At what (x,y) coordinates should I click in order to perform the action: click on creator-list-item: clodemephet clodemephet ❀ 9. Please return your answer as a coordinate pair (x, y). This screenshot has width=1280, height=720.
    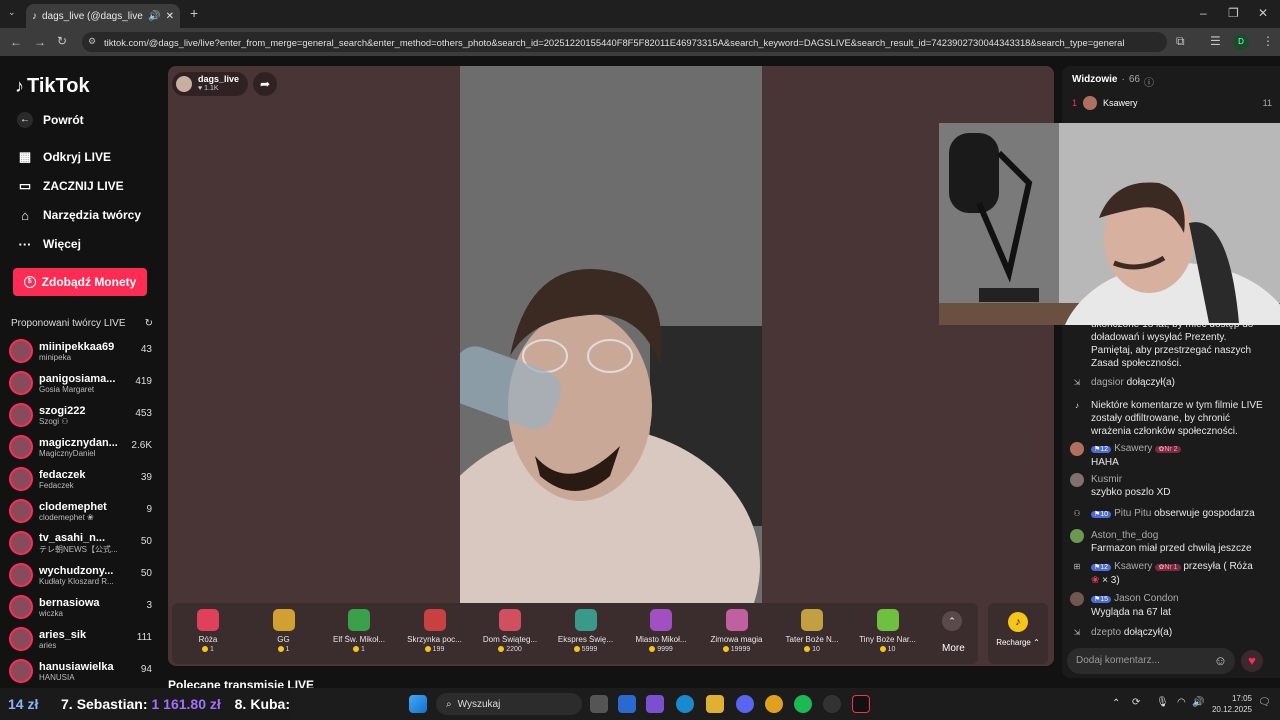
    Looking at the image, I should click on (76, 511).